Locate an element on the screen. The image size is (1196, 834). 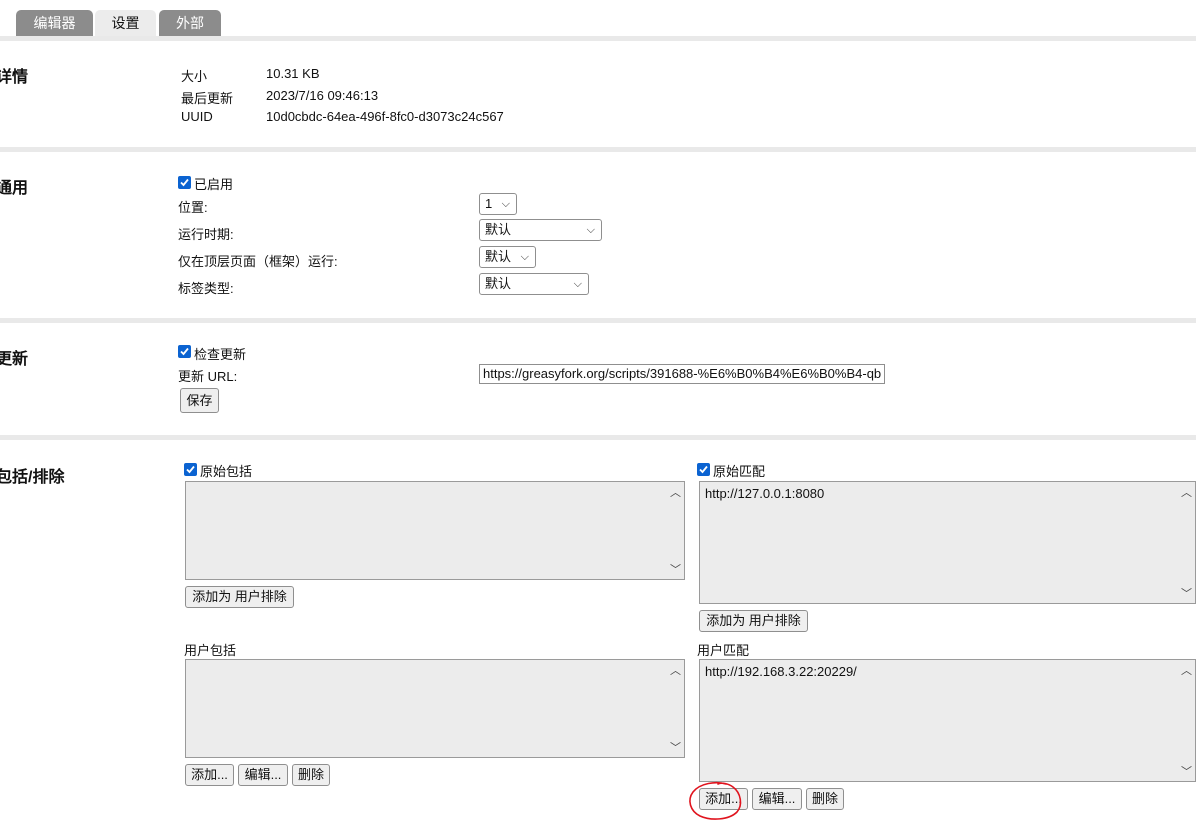
check-updates-checkbox is located at coordinates (184, 351).